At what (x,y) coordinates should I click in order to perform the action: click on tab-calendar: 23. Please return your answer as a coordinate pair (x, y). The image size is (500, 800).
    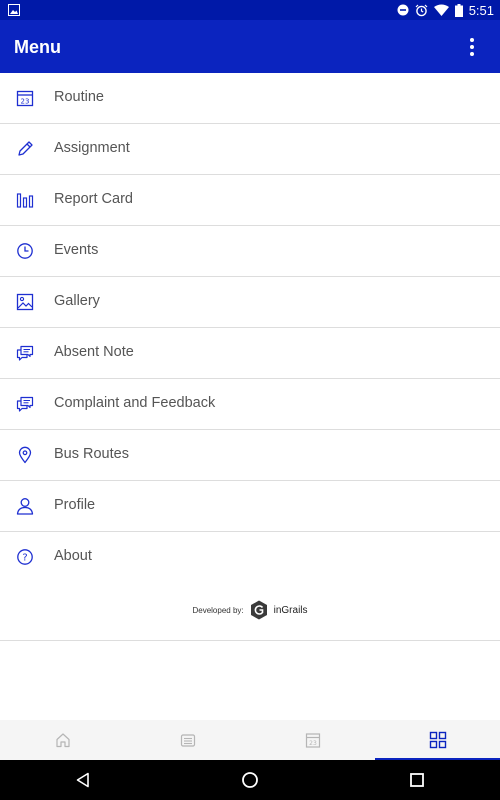
    Looking at the image, I should click on (312, 740).